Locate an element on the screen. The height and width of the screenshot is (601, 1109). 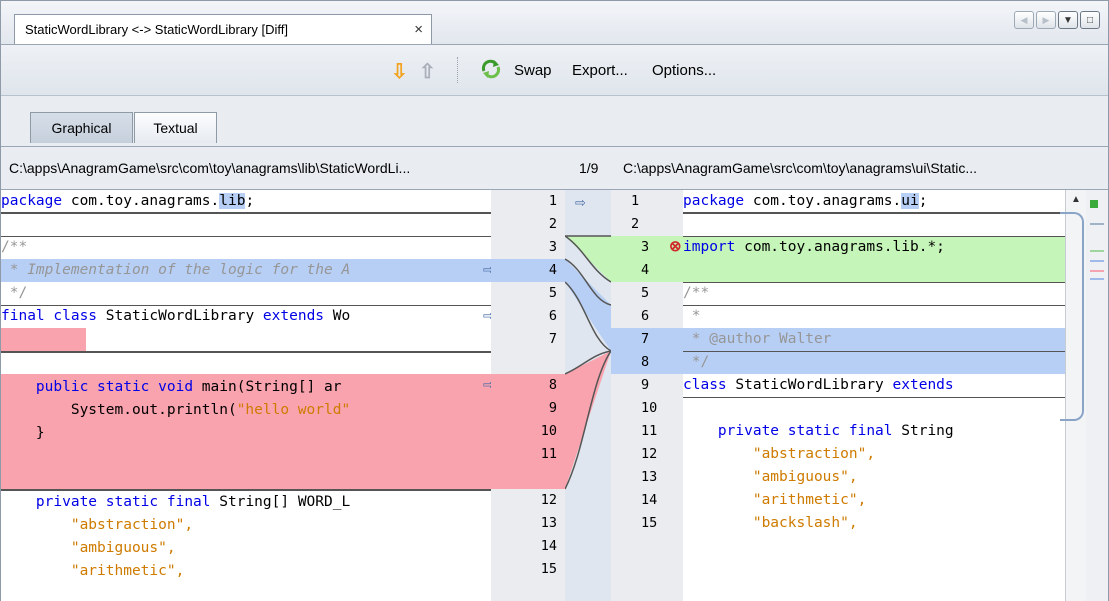
scroll-right-icon: ▶ is located at coordinates (1046, 20).